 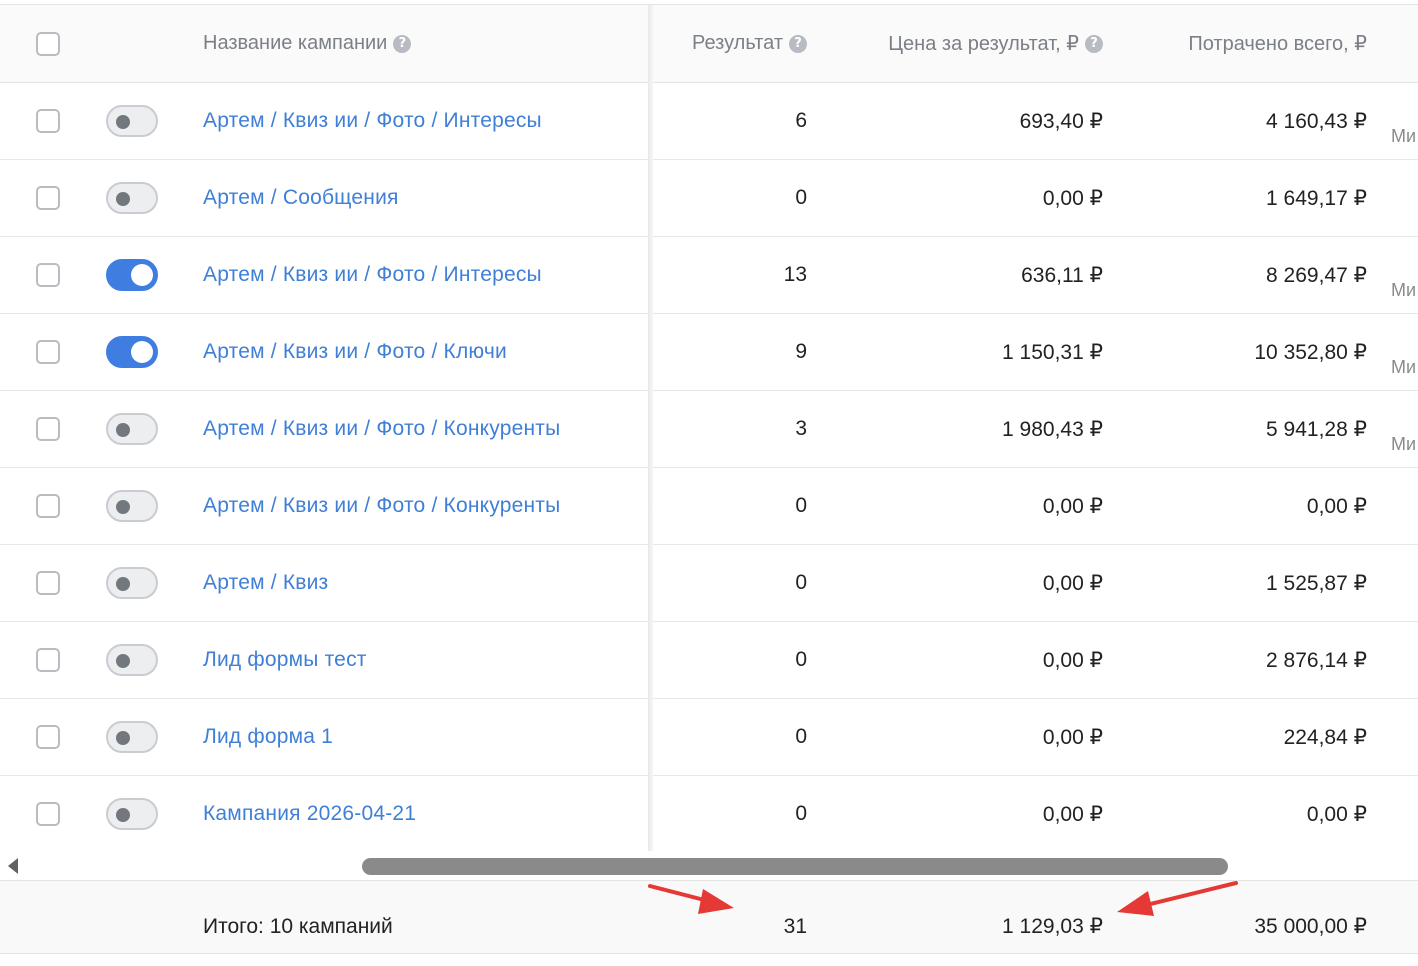 What do you see at coordinates (961, 43) in the screenshot?
I see `column-price-per-result: Цена за результат, ₽ ?` at bounding box center [961, 43].